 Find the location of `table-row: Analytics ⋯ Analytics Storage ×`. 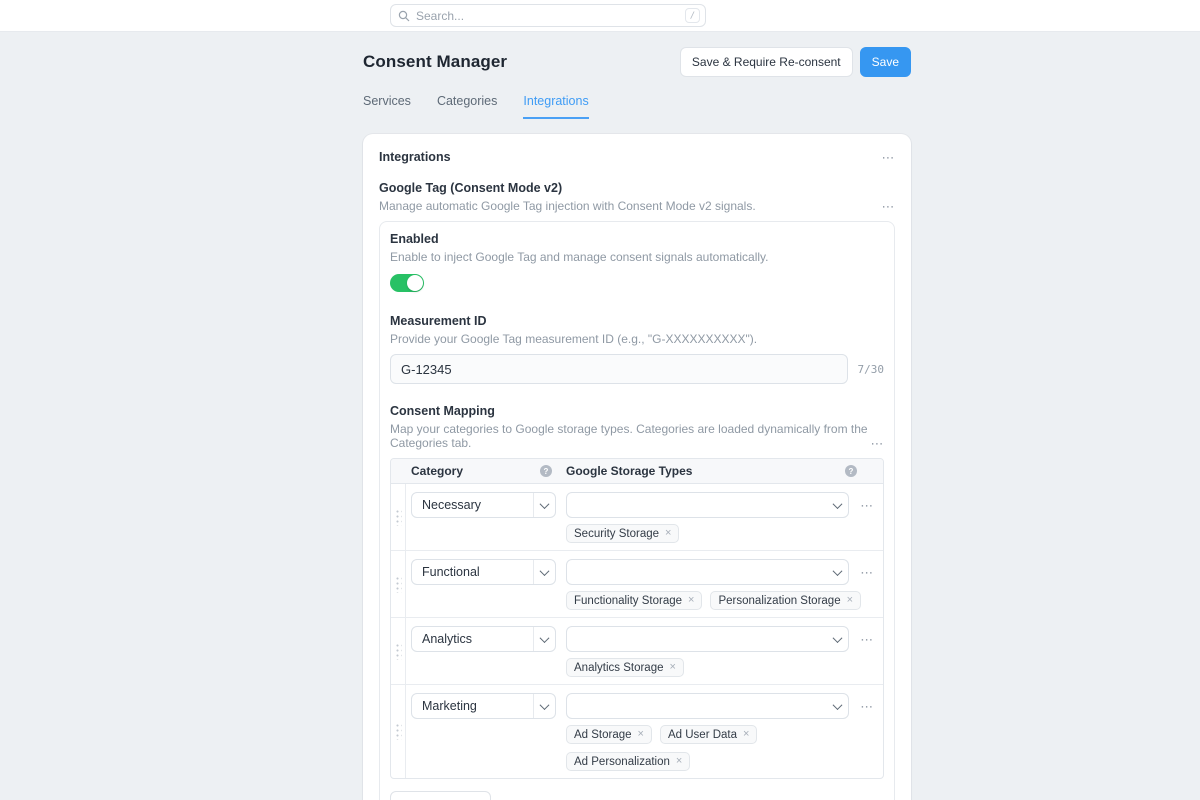

table-row: Analytics ⋯ Analytics Storage × is located at coordinates (637, 651).